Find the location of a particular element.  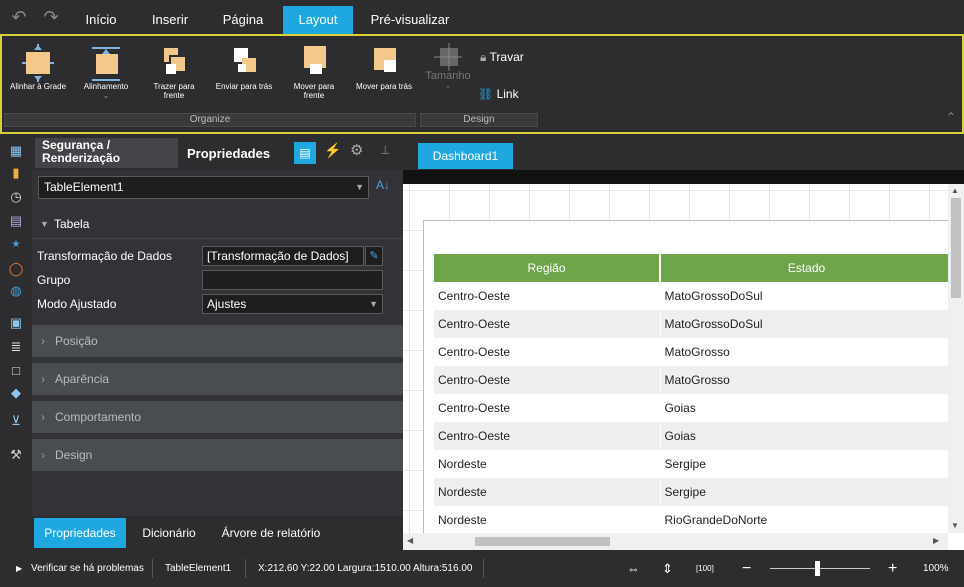

section-tabela: ▼ Tabela is located at coordinates (217, 224).